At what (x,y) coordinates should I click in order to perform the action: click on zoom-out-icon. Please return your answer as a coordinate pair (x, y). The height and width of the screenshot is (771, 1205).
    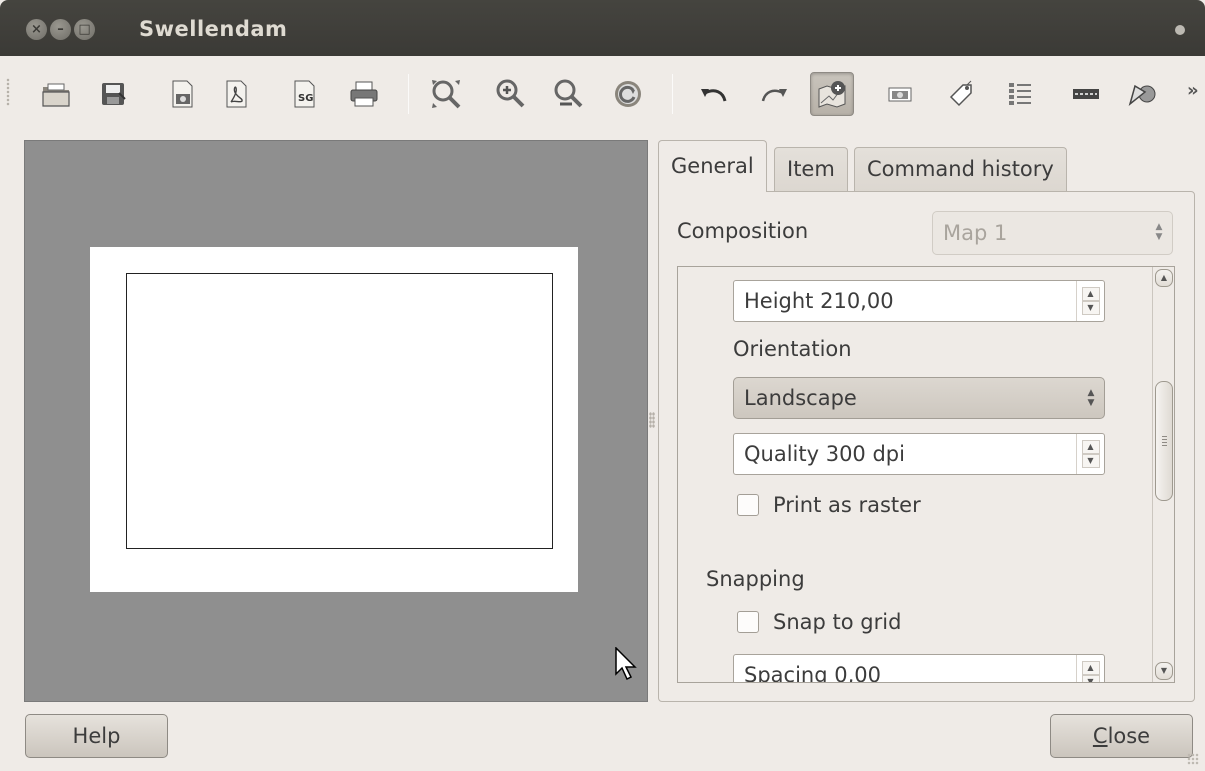
    Looking at the image, I should click on (568, 94).